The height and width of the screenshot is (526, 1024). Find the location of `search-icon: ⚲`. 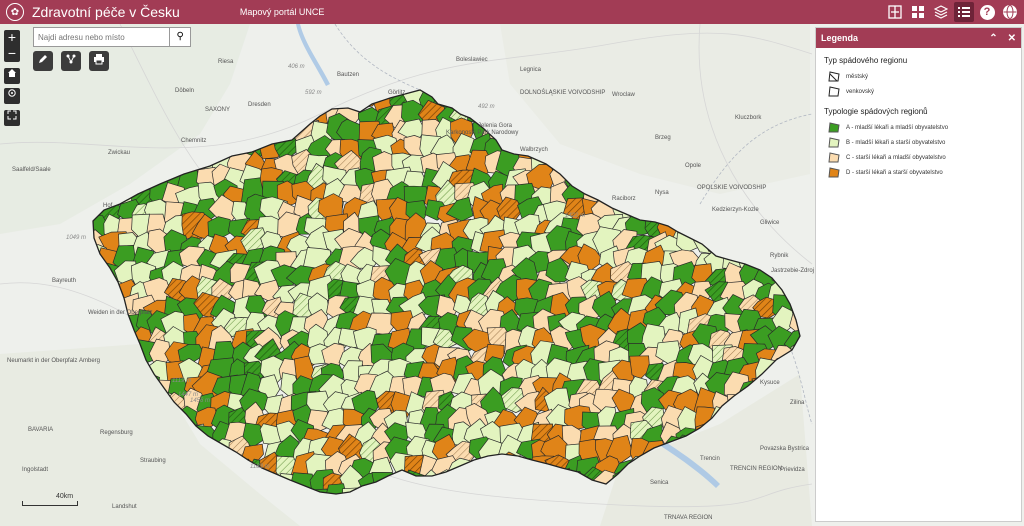

search-icon: ⚲ is located at coordinates (179, 37).